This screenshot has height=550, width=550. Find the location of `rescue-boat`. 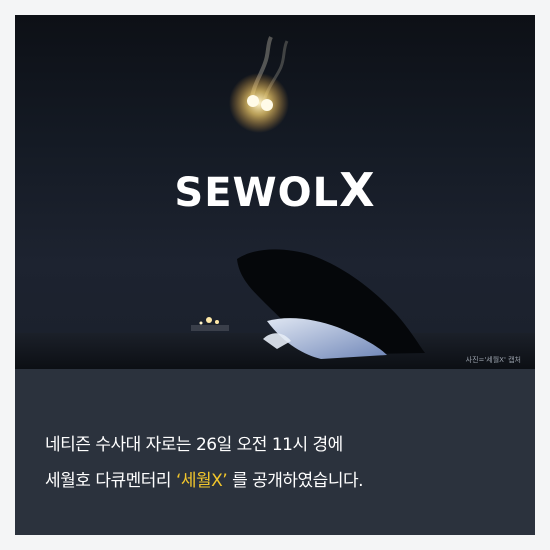

rescue-boat is located at coordinates (210, 328).